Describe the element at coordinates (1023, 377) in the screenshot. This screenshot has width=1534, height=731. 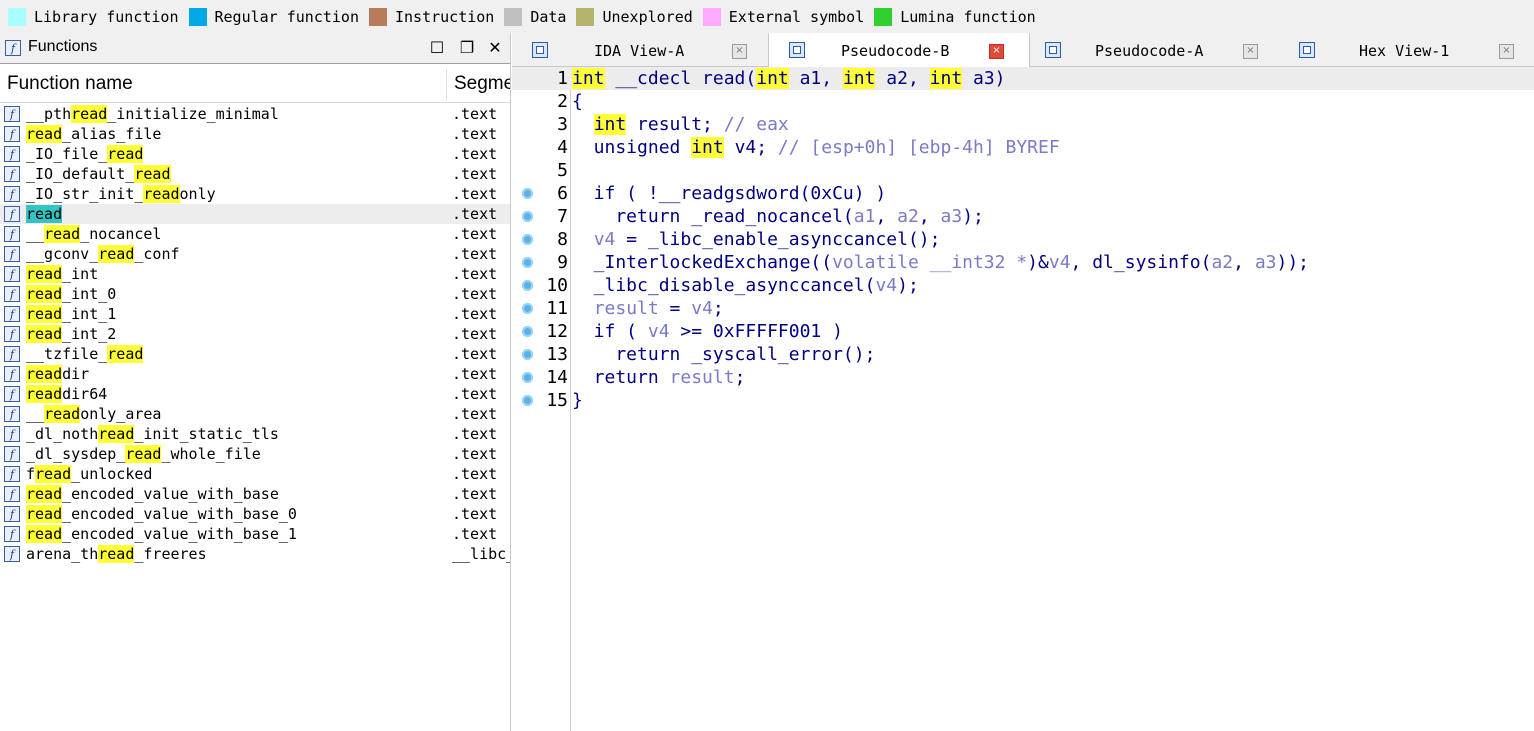
I see `code-line: 14 return result;` at that location.